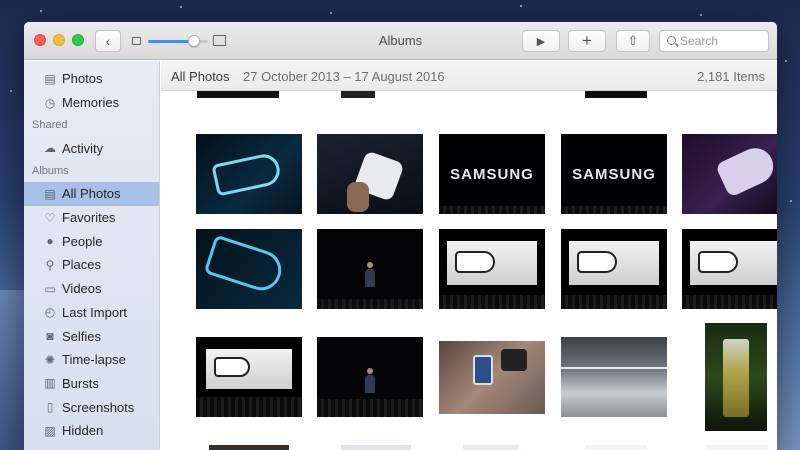 The image size is (800, 450). I want to click on sidebar-item-last-import: ◴ Last Import, so click(91, 313).